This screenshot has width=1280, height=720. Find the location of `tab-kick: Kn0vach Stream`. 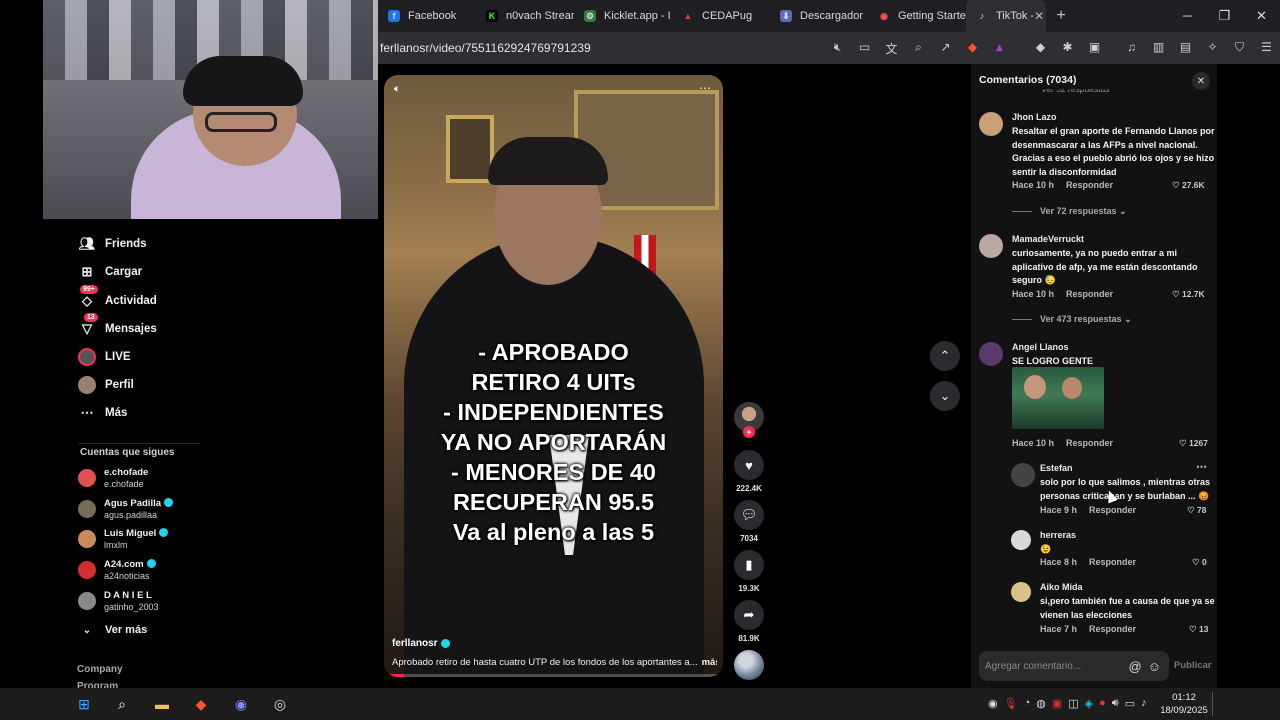

tab-kick: Kn0vach Stream is located at coordinates (525, 16).